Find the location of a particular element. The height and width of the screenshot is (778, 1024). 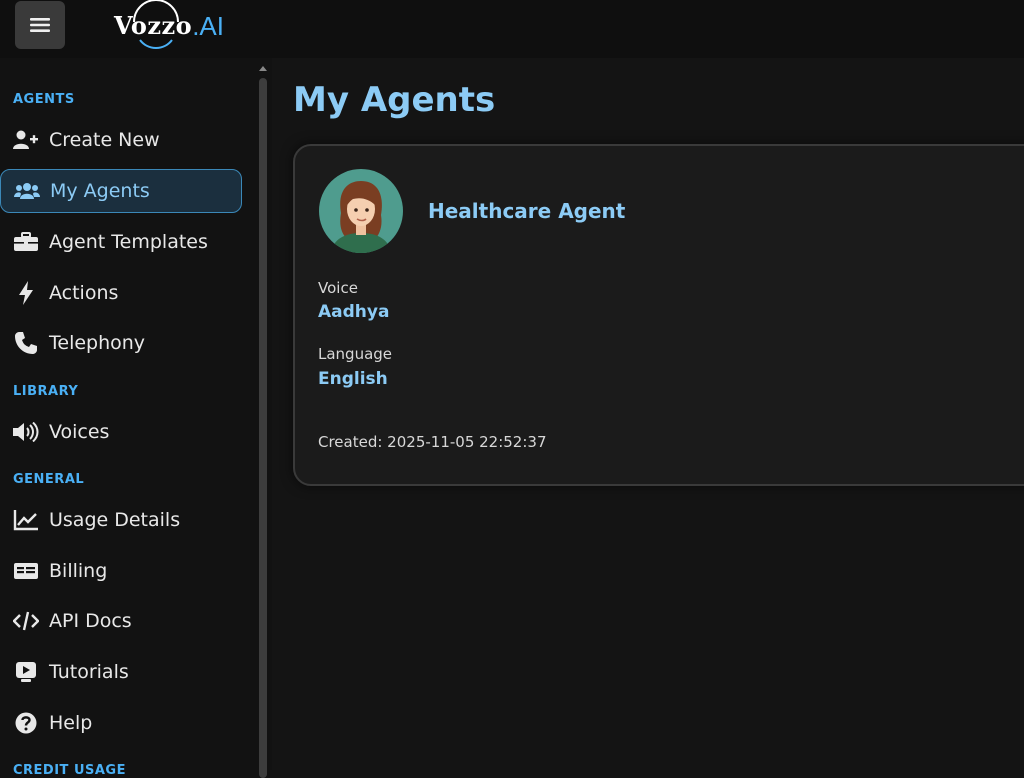

page-title: My Agents is located at coordinates (394, 100).